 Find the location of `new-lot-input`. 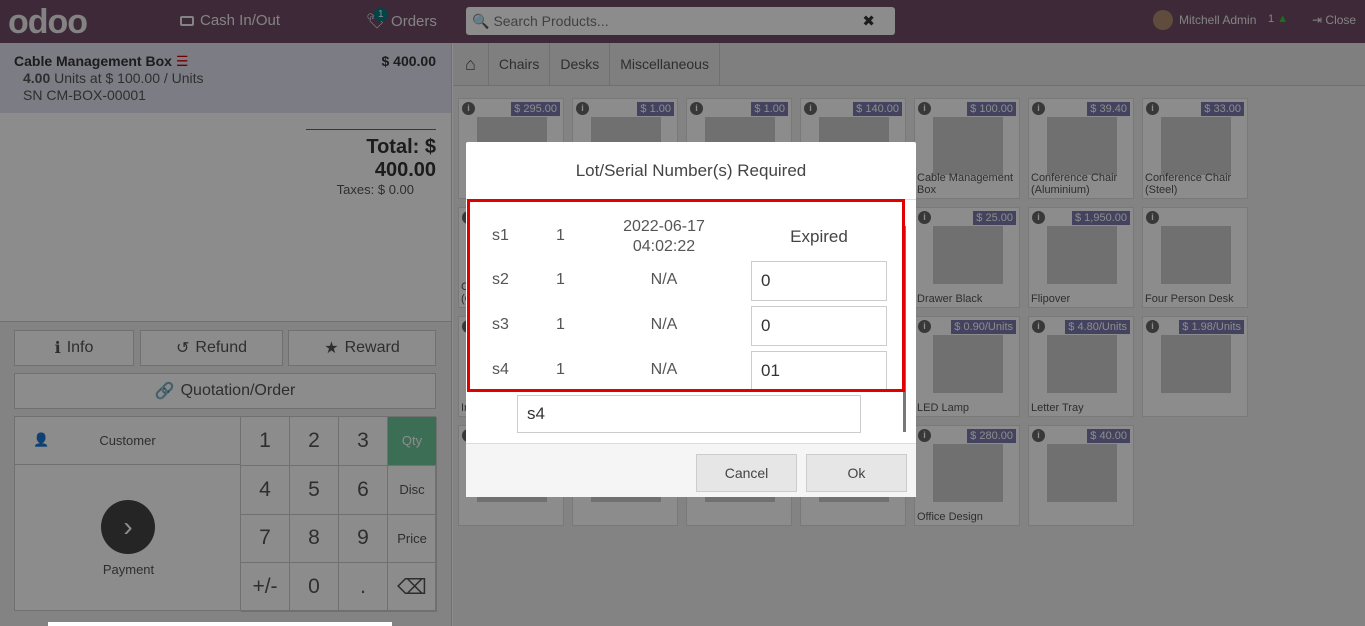

new-lot-input is located at coordinates (689, 414).